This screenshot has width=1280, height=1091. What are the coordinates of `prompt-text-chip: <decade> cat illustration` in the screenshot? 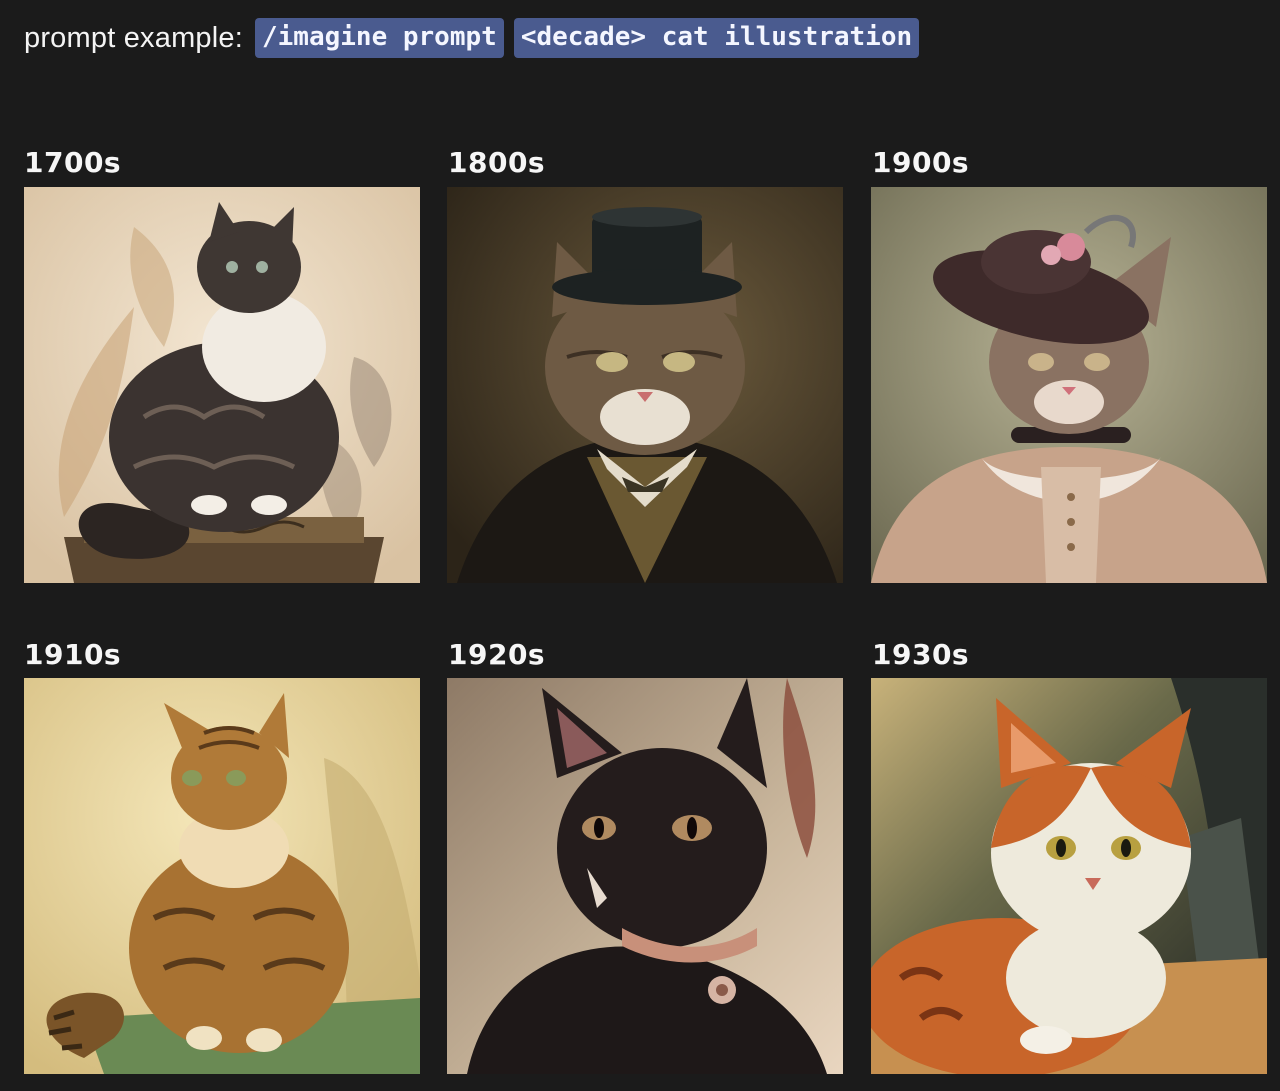 It's located at (716, 38).